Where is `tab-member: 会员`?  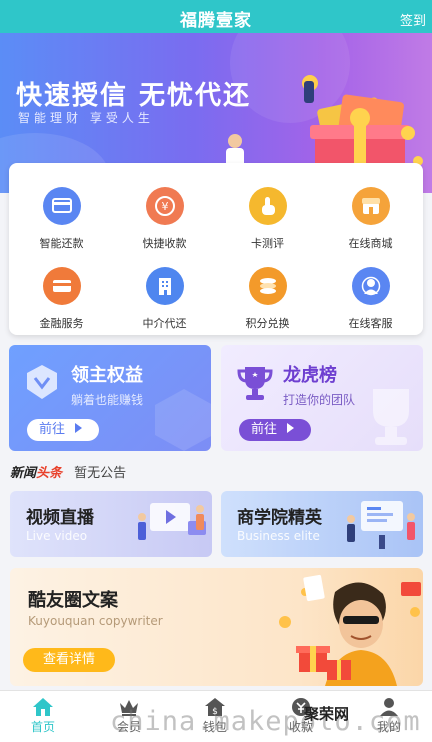
tab-member: 会员 is located at coordinates (129, 716).